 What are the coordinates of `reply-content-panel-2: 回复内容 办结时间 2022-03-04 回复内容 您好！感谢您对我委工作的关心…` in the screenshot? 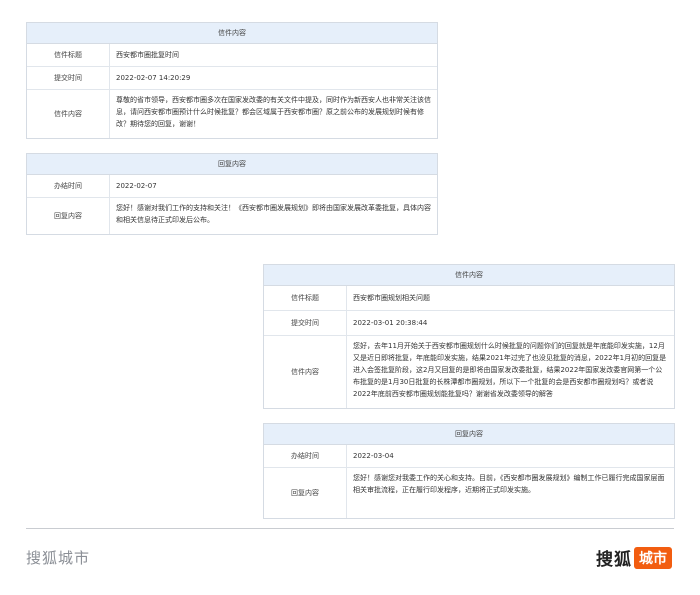 It's located at (469, 471).